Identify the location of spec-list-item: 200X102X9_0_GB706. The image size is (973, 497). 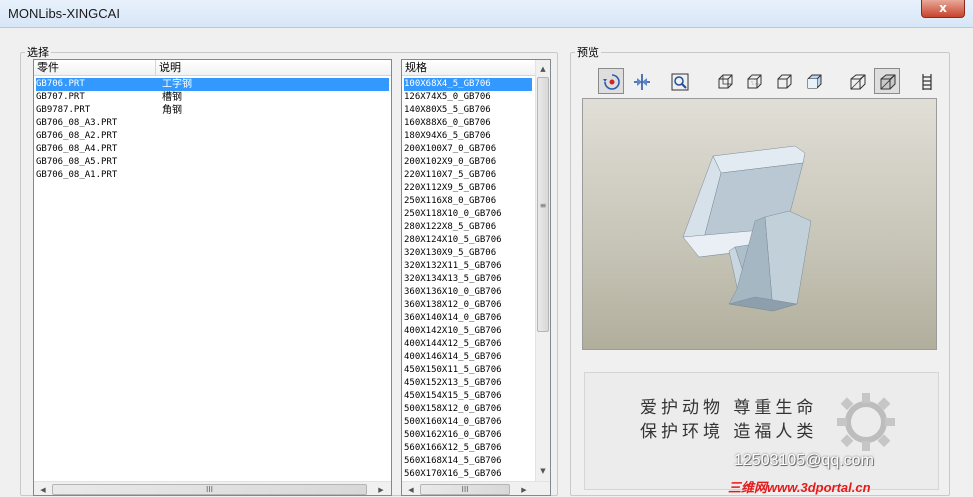
(468, 162).